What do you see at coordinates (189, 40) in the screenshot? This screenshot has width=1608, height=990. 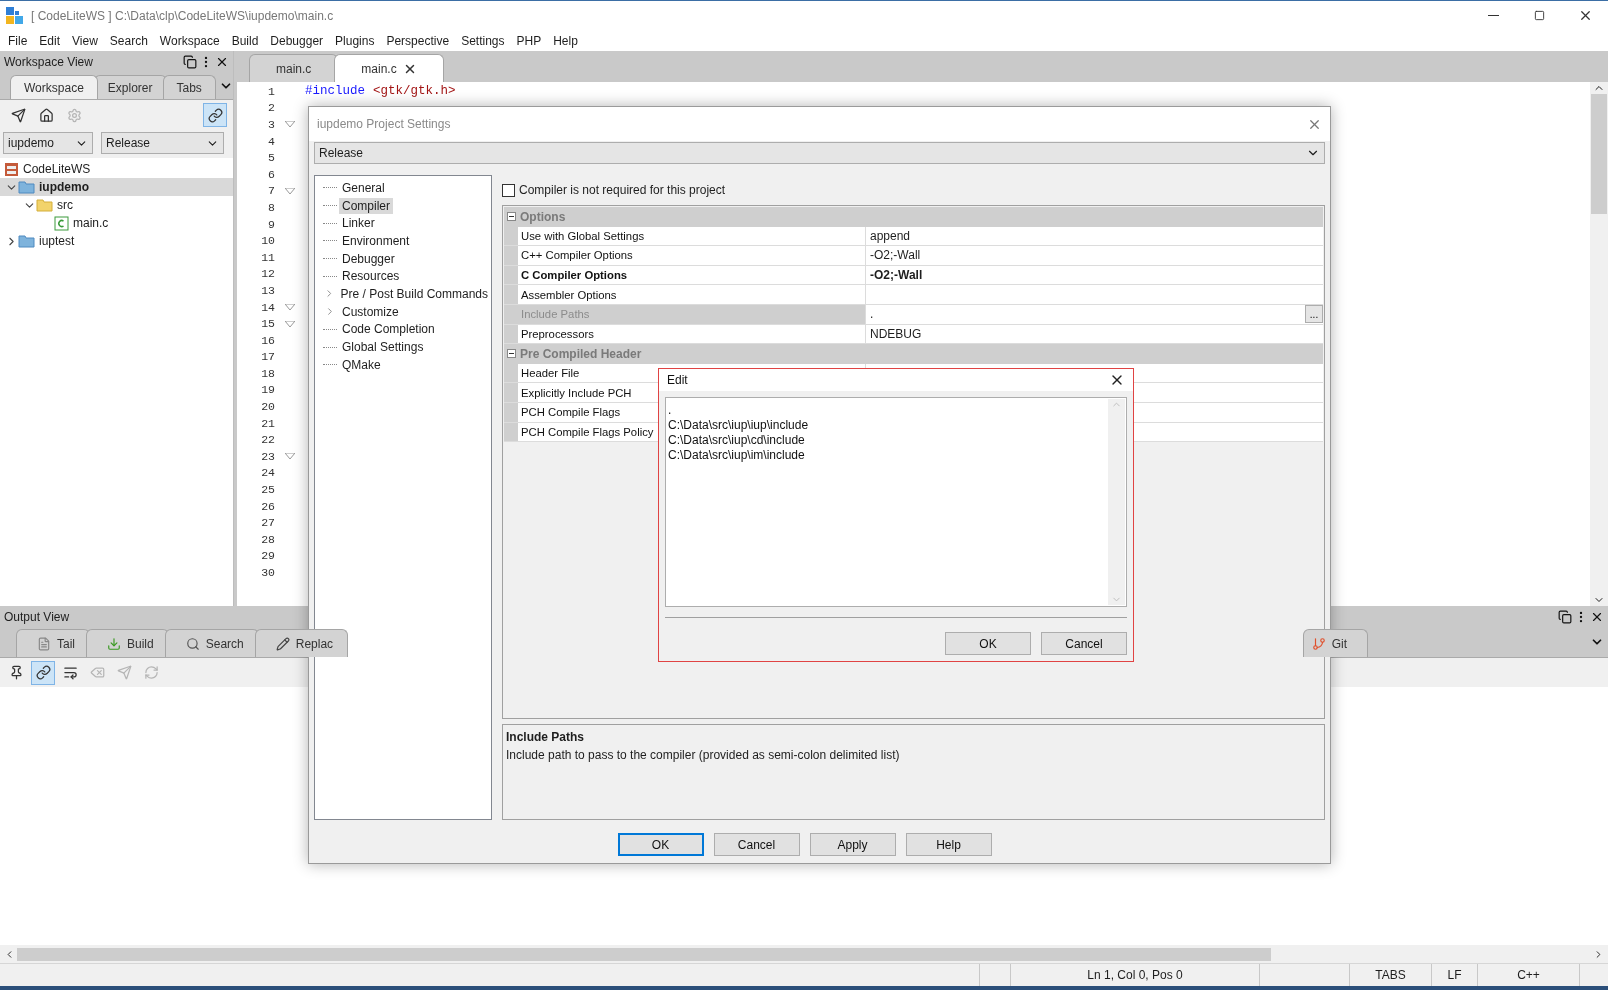 I see `menu-item: Workspace` at bounding box center [189, 40].